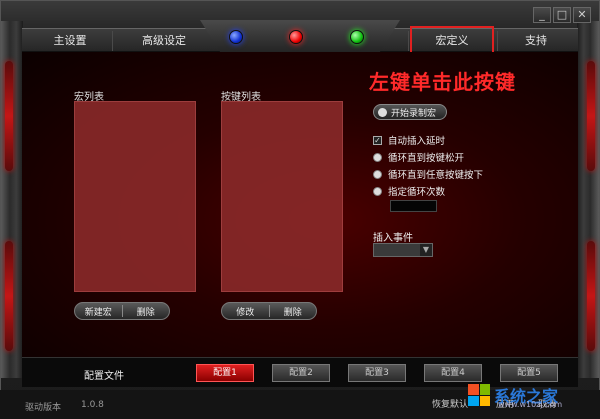 The width and height of the screenshot is (600, 419). What do you see at coordinates (450, 403) in the screenshot?
I see `restore-default-button: 恢复默认` at bounding box center [450, 403].